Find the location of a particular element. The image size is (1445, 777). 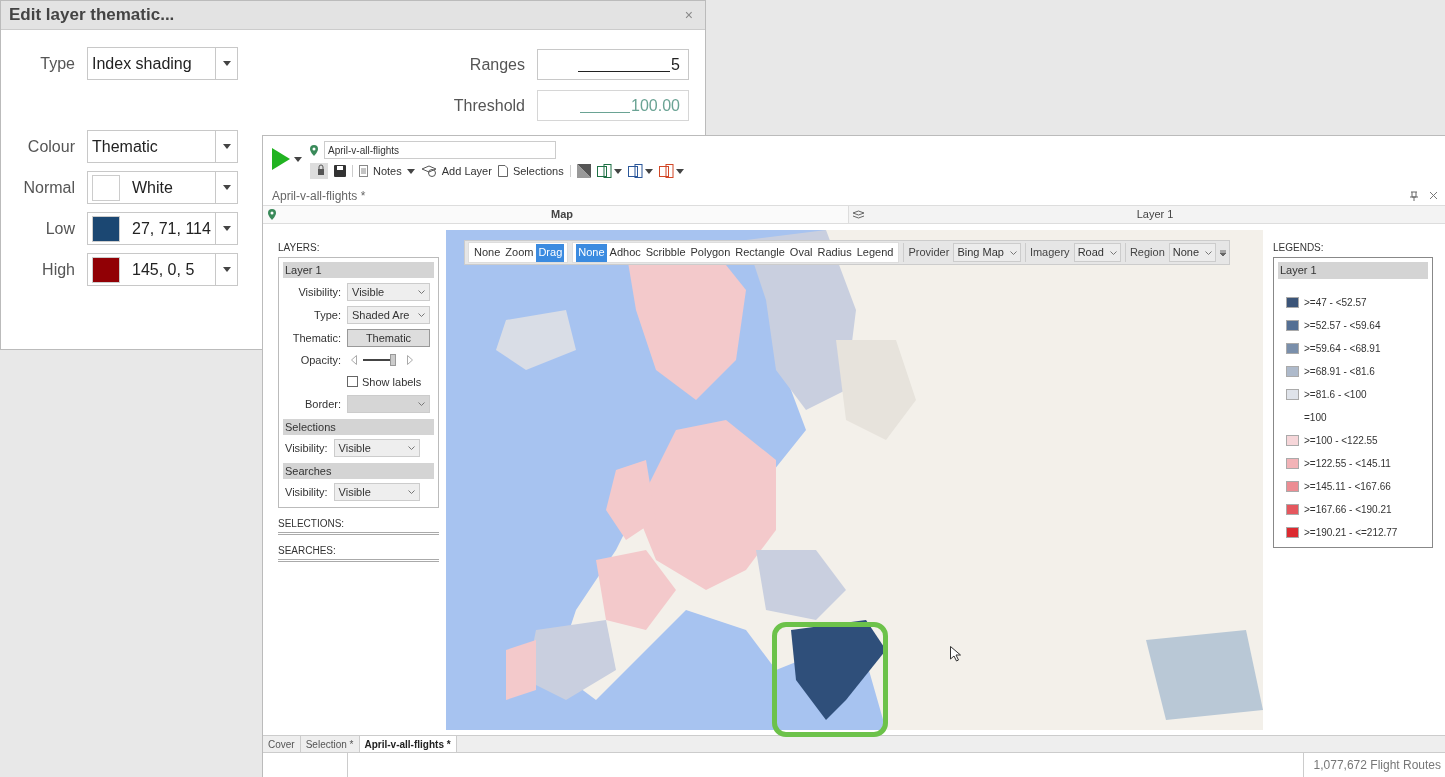

number-field: 5 is located at coordinates (613, 64).